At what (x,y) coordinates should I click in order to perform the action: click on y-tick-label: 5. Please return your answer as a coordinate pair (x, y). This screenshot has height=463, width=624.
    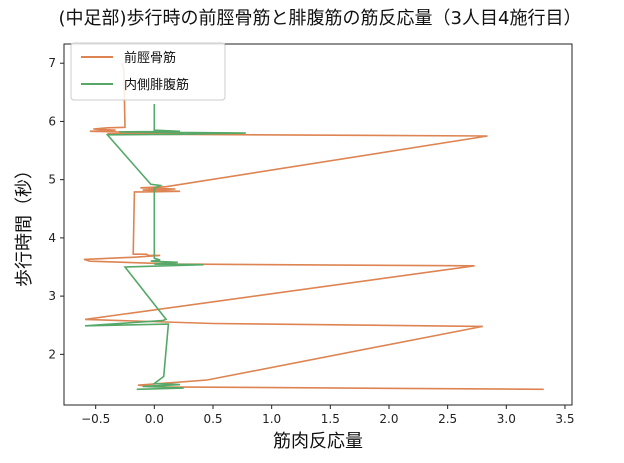
    Looking at the image, I should click on (52, 180).